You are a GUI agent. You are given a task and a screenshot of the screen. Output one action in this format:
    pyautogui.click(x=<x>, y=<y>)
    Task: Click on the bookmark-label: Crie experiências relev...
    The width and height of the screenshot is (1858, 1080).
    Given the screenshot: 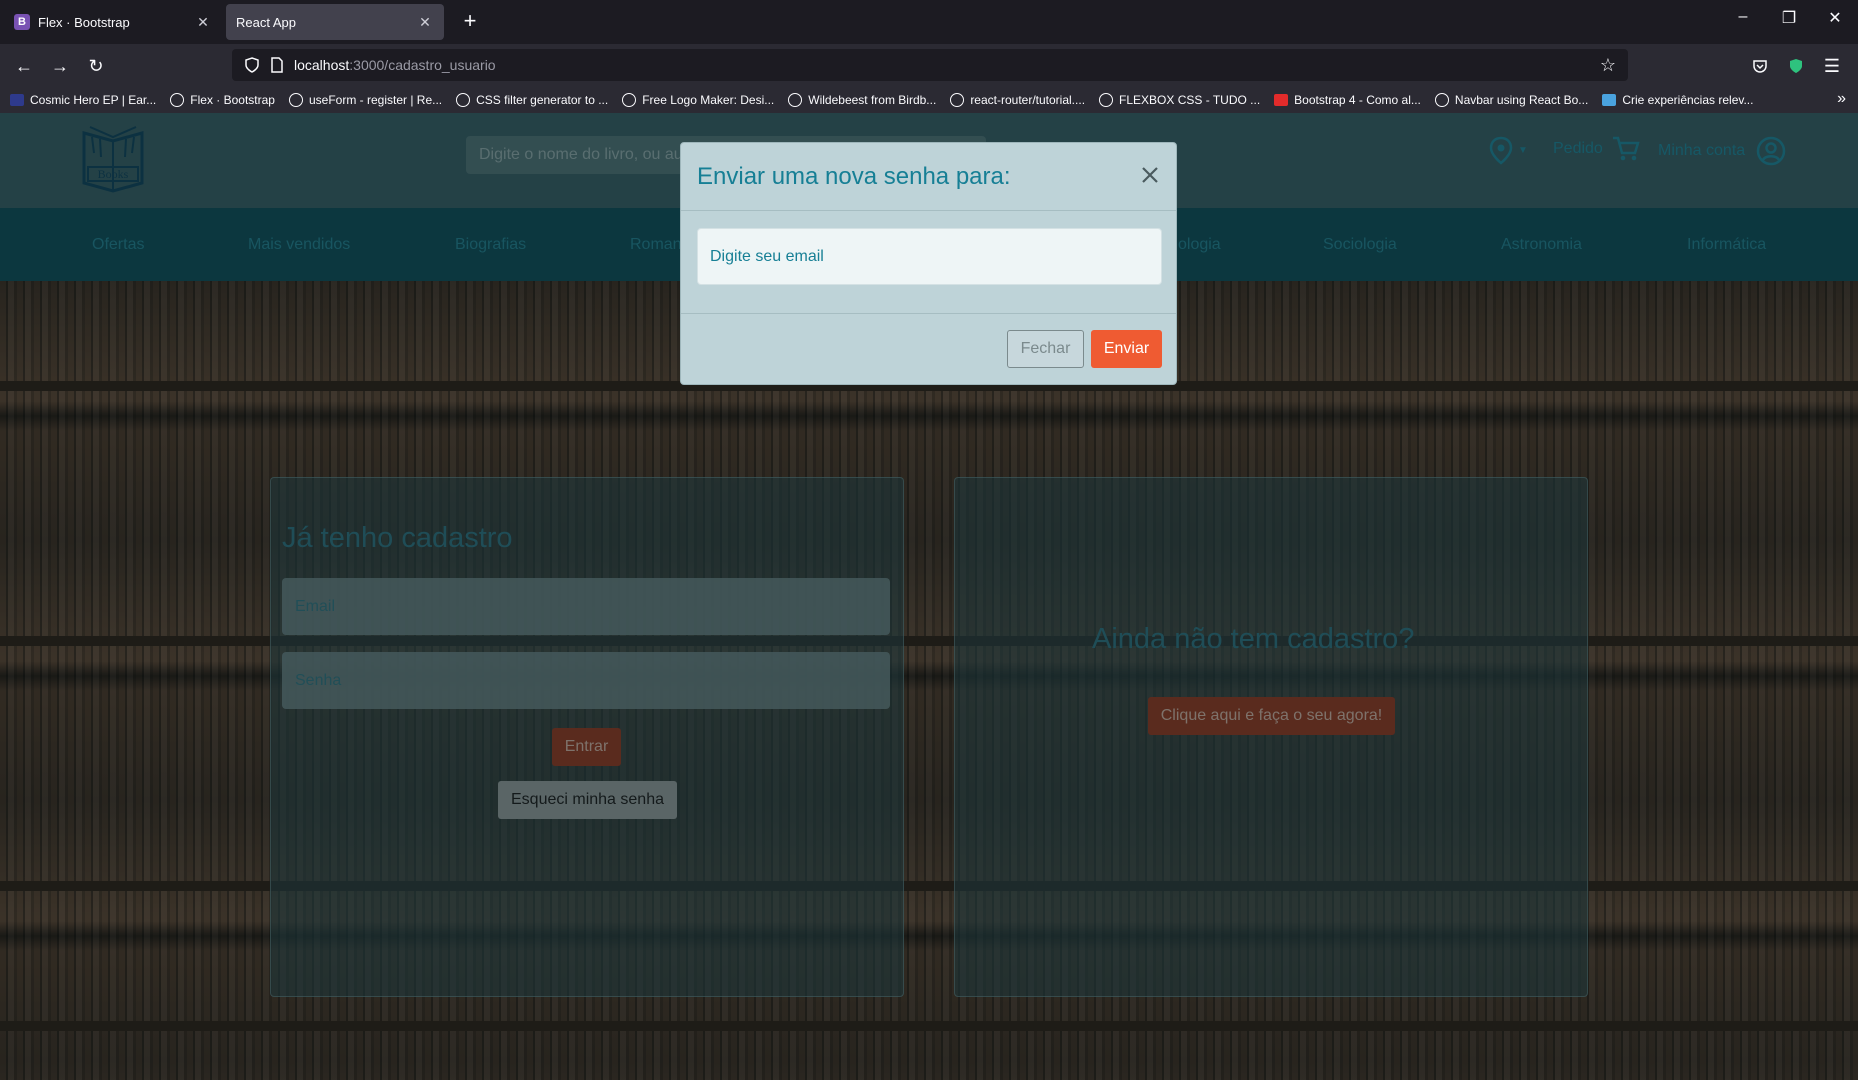 What is the action you would take?
    pyautogui.click(x=1688, y=99)
    